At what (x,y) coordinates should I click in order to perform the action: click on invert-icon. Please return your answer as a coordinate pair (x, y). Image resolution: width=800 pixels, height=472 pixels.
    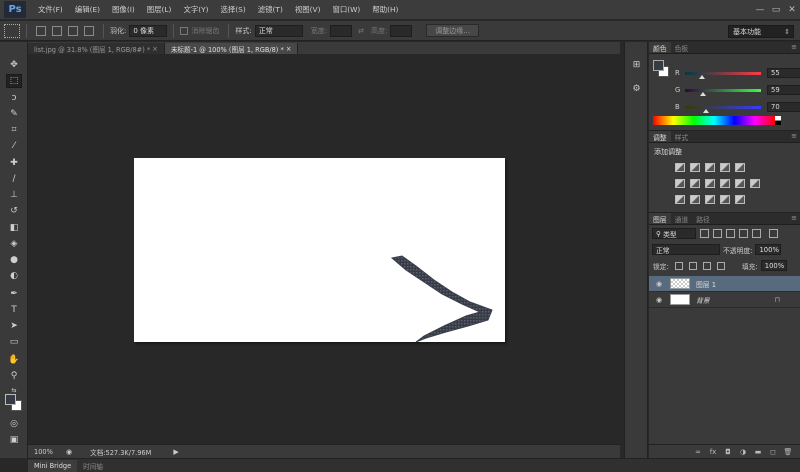
    Looking at the image, I should click on (680, 199).